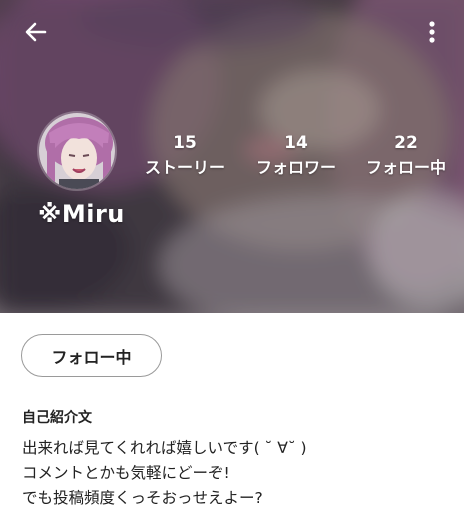 The image size is (464, 512). I want to click on stat-followers: 14 フォロワー, so click(296, 156).